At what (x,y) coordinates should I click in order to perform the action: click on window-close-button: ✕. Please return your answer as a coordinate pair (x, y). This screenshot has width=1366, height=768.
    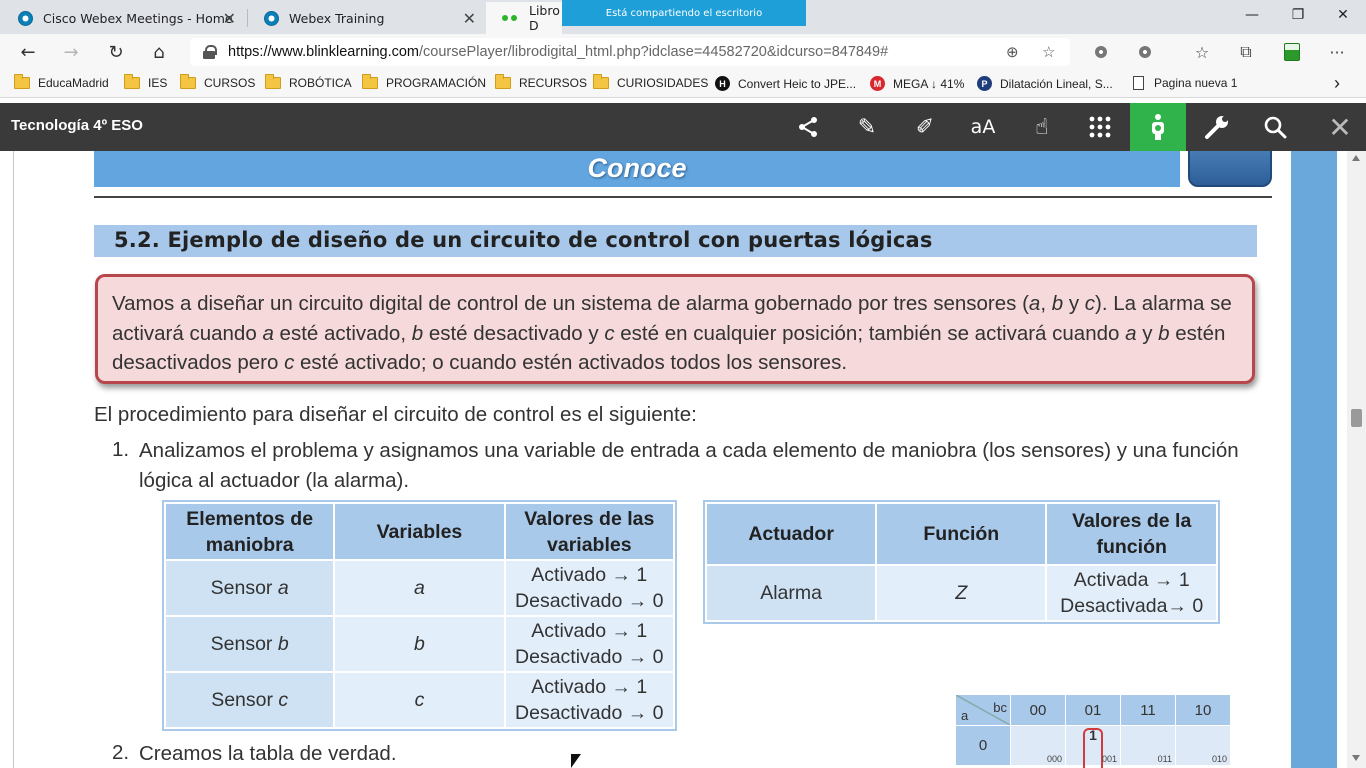
    Looking at the image, I should click on (1343, 15).